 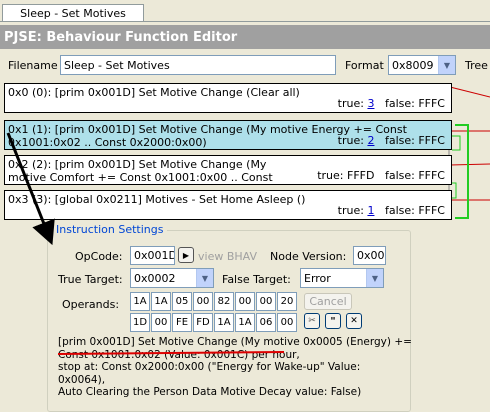 What do you see at coordinates (361, 175) in the screenshot?
I see `node-2-true-value: FFFD` at bounding box center [361, 175].